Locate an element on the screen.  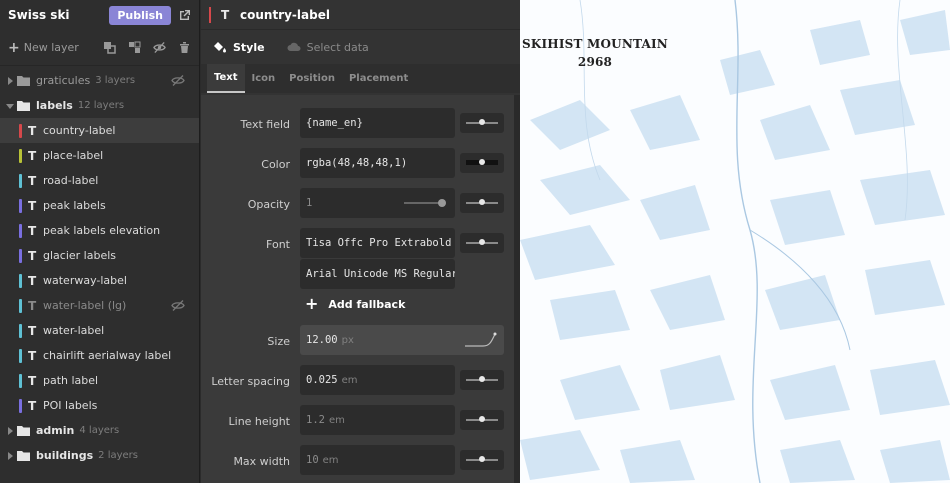
group-buildings: buildings 2 layers is located at coordinates (99, 455).